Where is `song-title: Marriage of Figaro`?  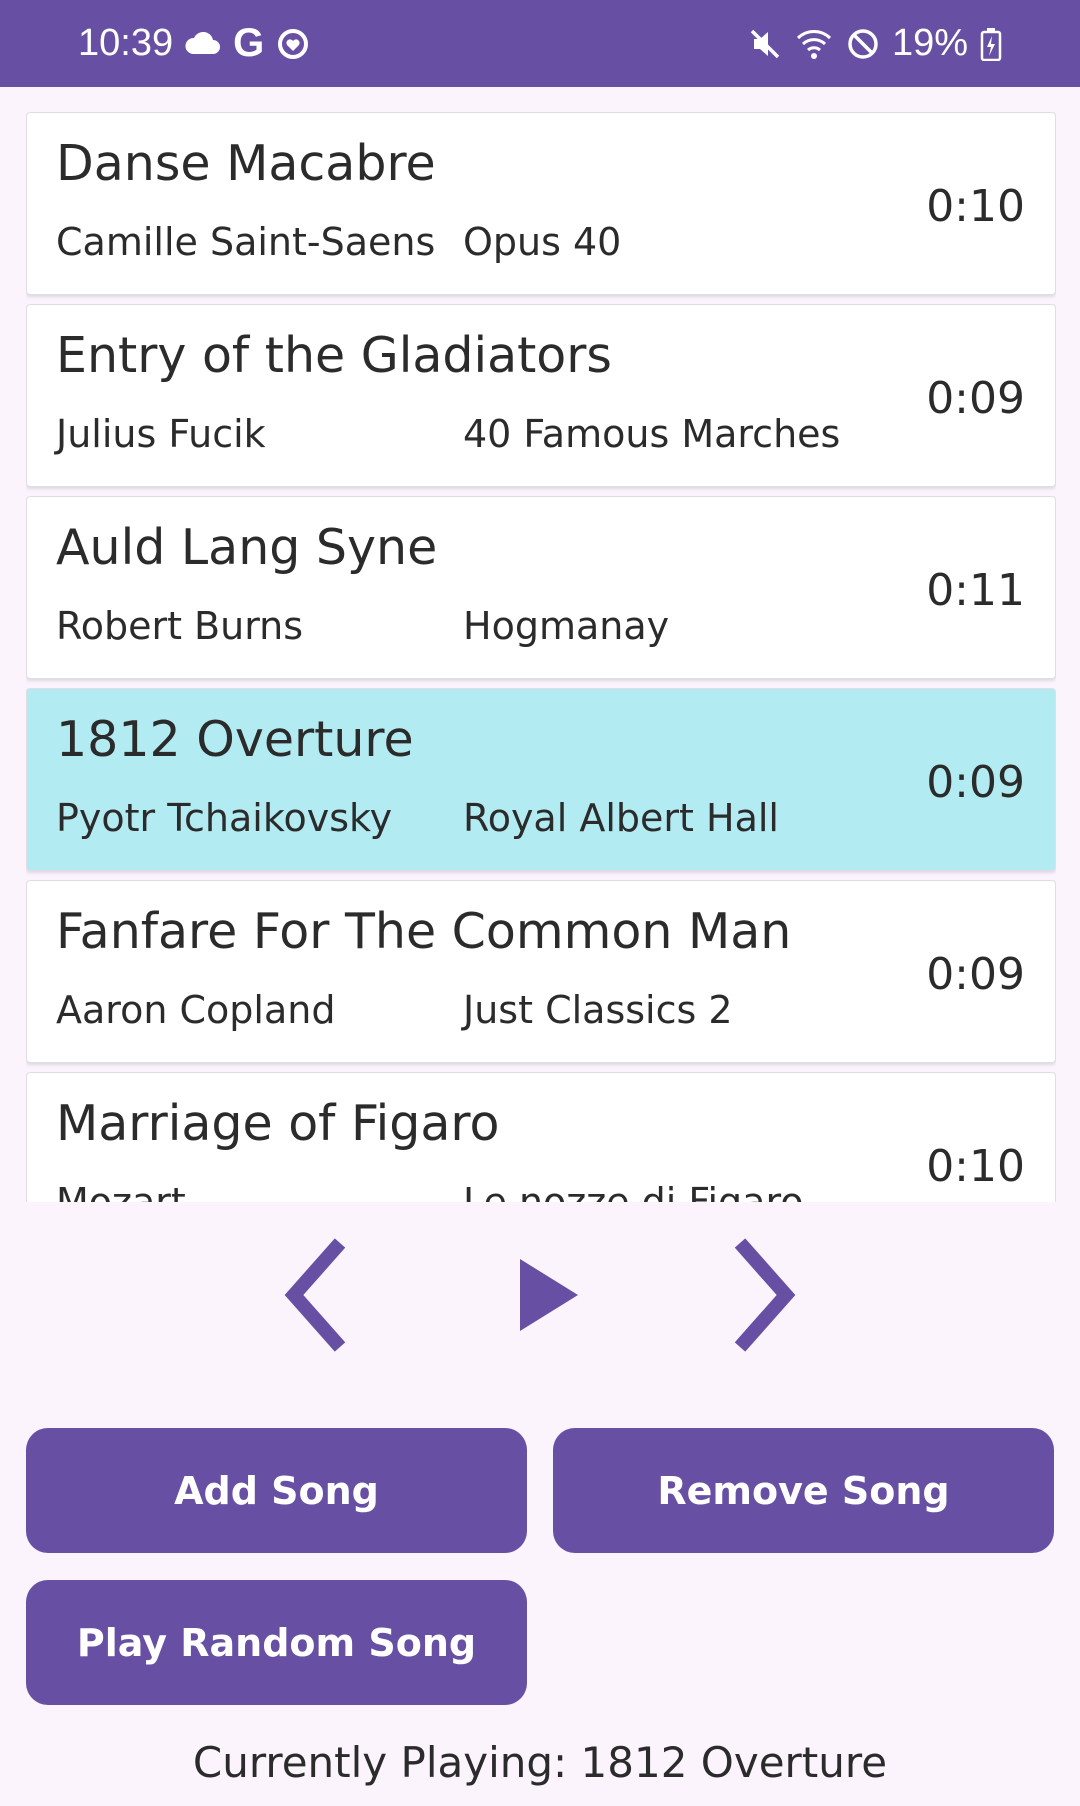 song-title: Marriage of Figaro is located at coordinates (278, 1123).